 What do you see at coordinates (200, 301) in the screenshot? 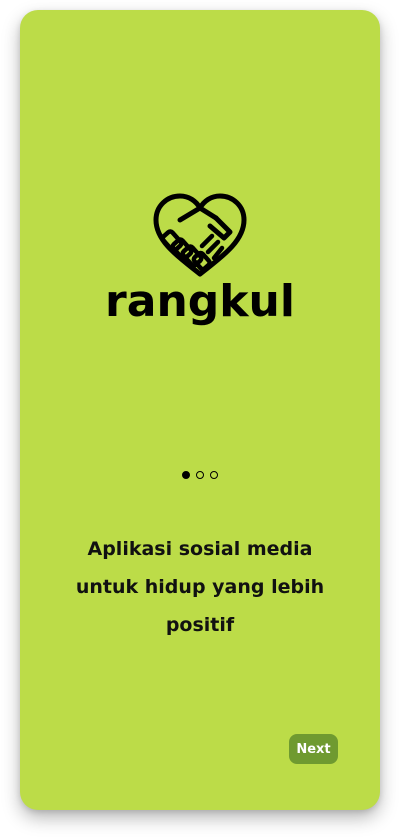
I see `brand-name: rangkul` at bounding box center [200, 301].